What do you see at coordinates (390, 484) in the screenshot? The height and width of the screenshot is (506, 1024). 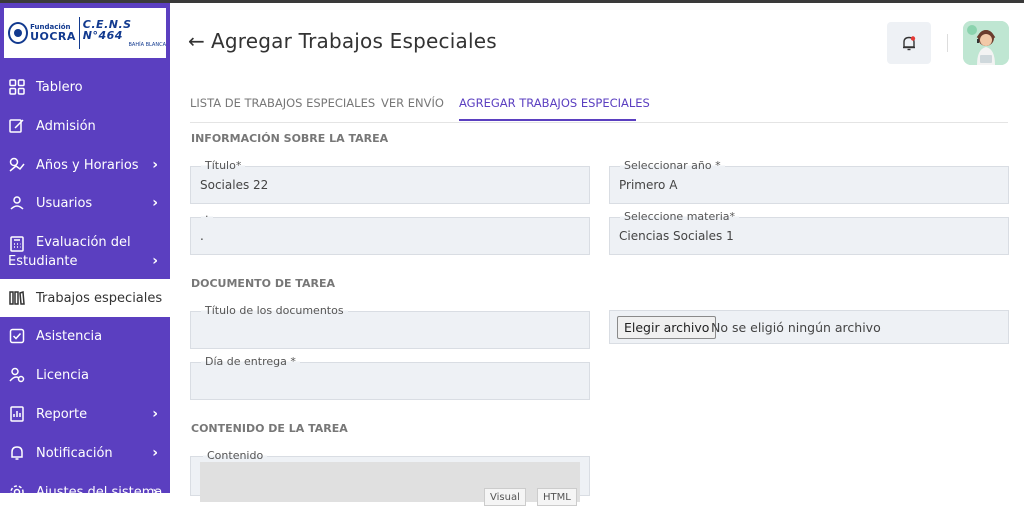 I see `editor-toolbar-area: Visual HTML` at bounding box center [390, 484].